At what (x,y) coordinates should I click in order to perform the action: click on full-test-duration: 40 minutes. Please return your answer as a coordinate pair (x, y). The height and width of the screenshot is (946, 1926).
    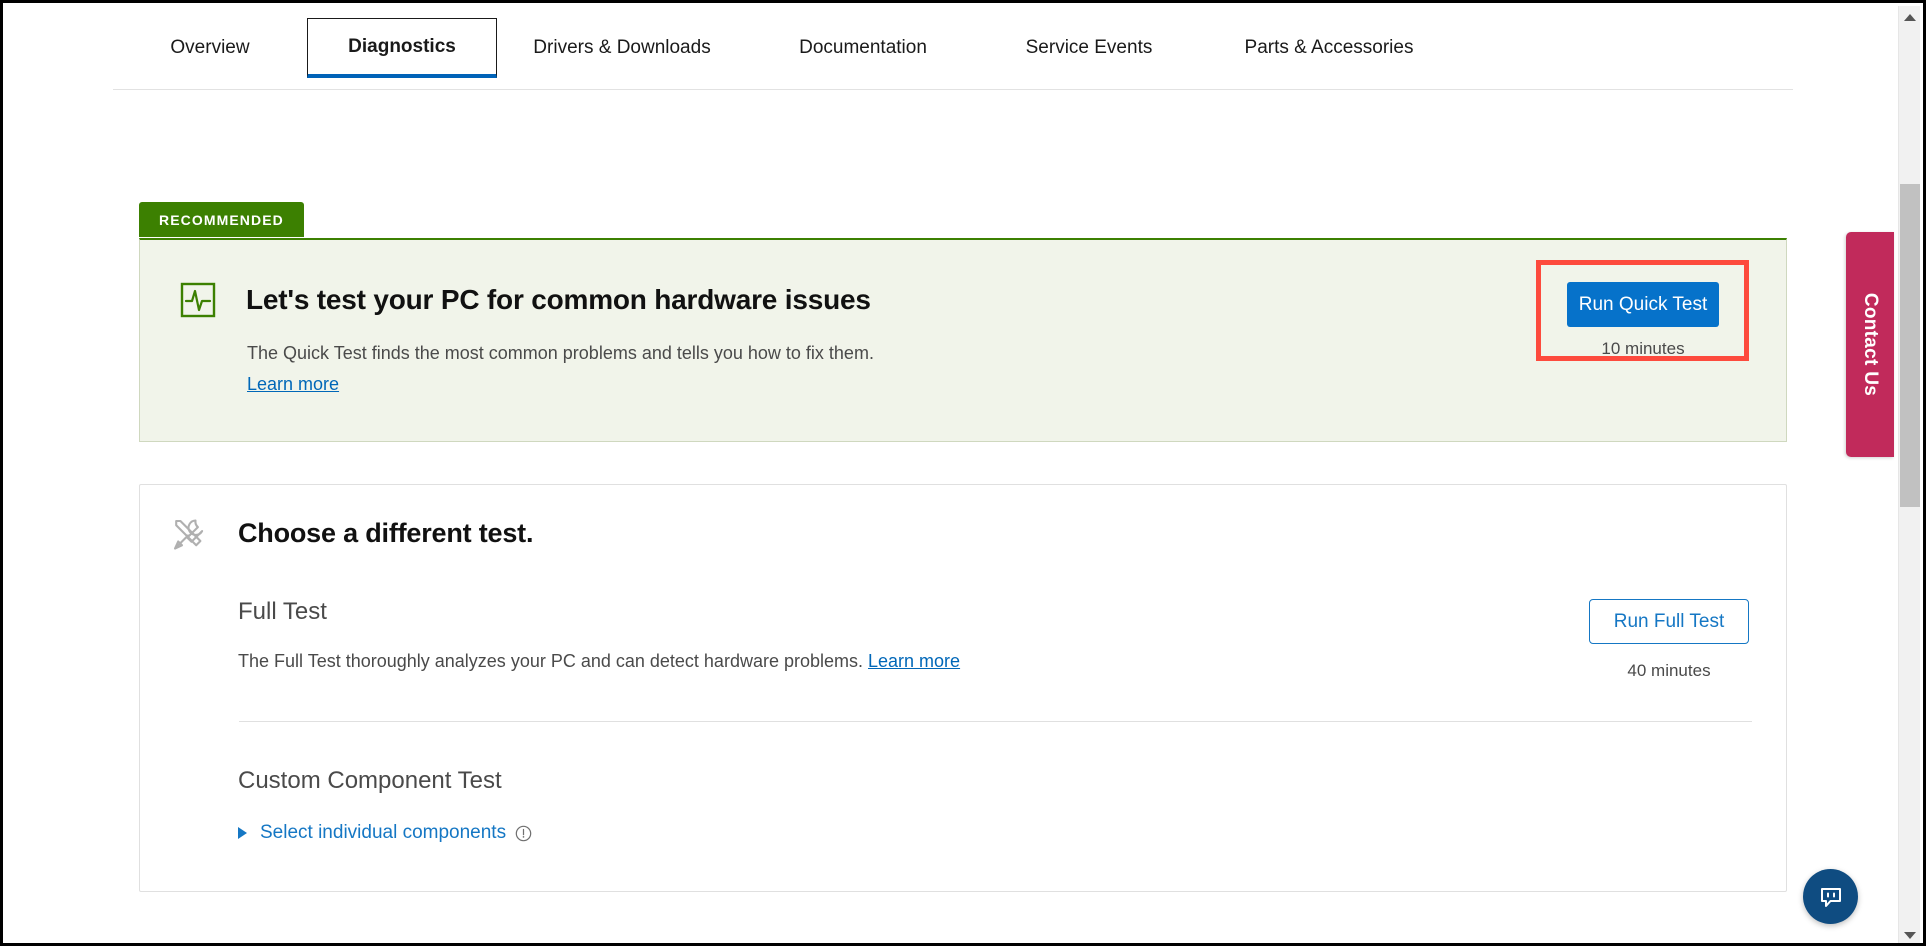
    Looking at the image, I should click on (1669, 670).